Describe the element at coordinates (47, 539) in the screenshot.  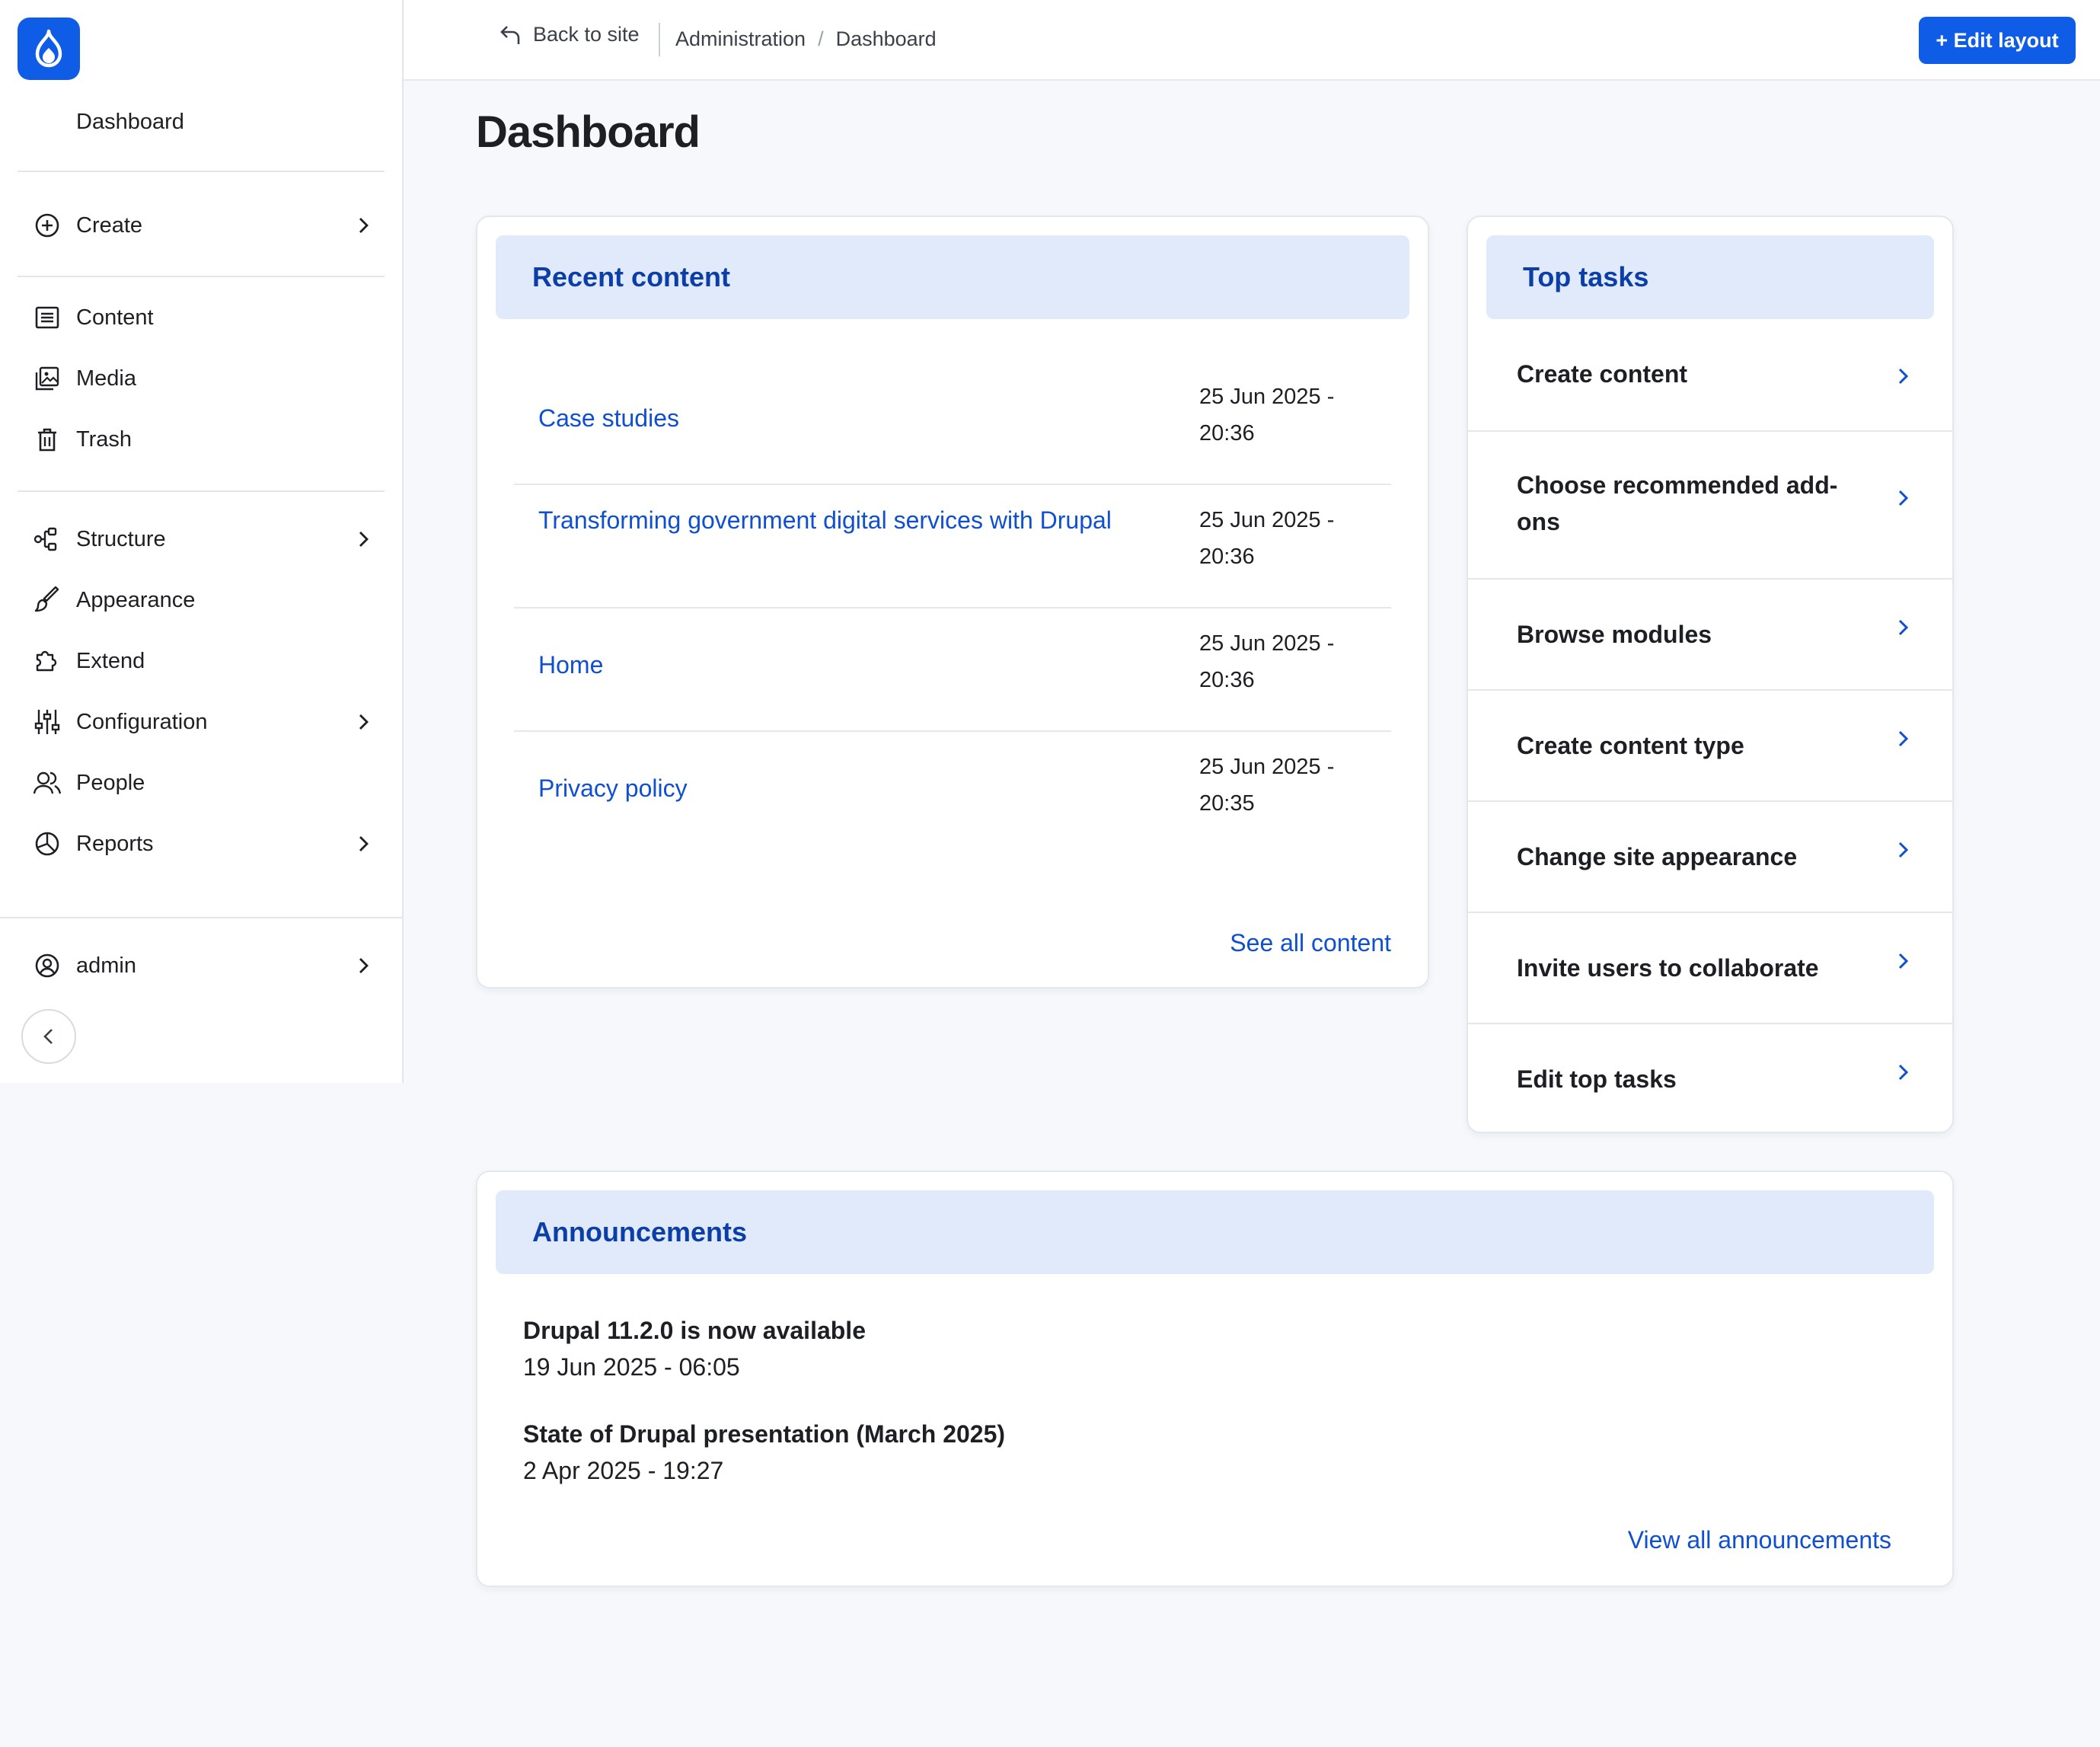
I see `structure-tree-icon` at that location.